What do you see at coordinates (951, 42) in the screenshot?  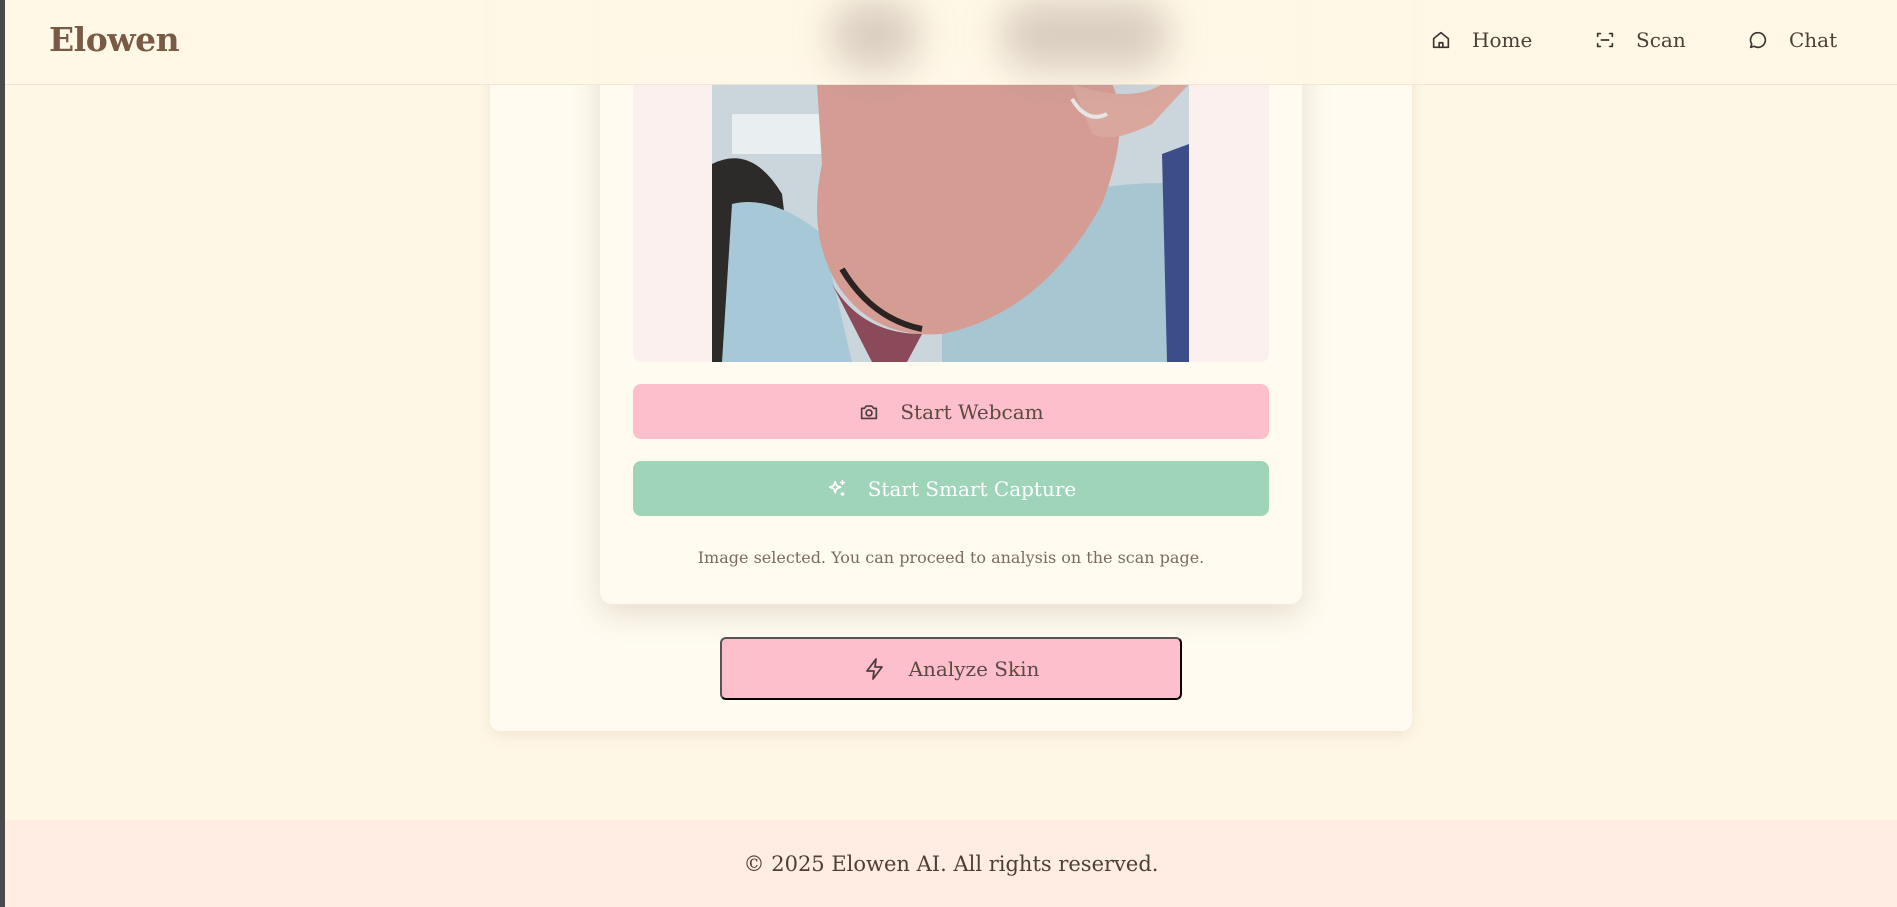 I see `top-nav-bar: Elowen Home Scan Chat` at bounding box center [951, 42].